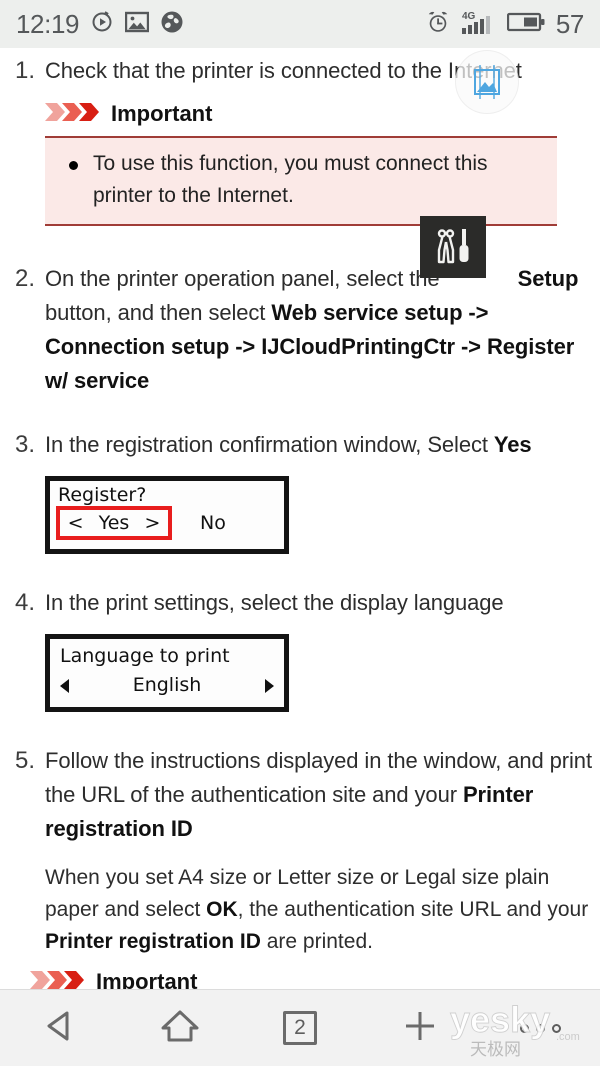  Describe the element at coordinates (162, 113) in the screenshot. I see `important-heading-1-label: Important` at that location.